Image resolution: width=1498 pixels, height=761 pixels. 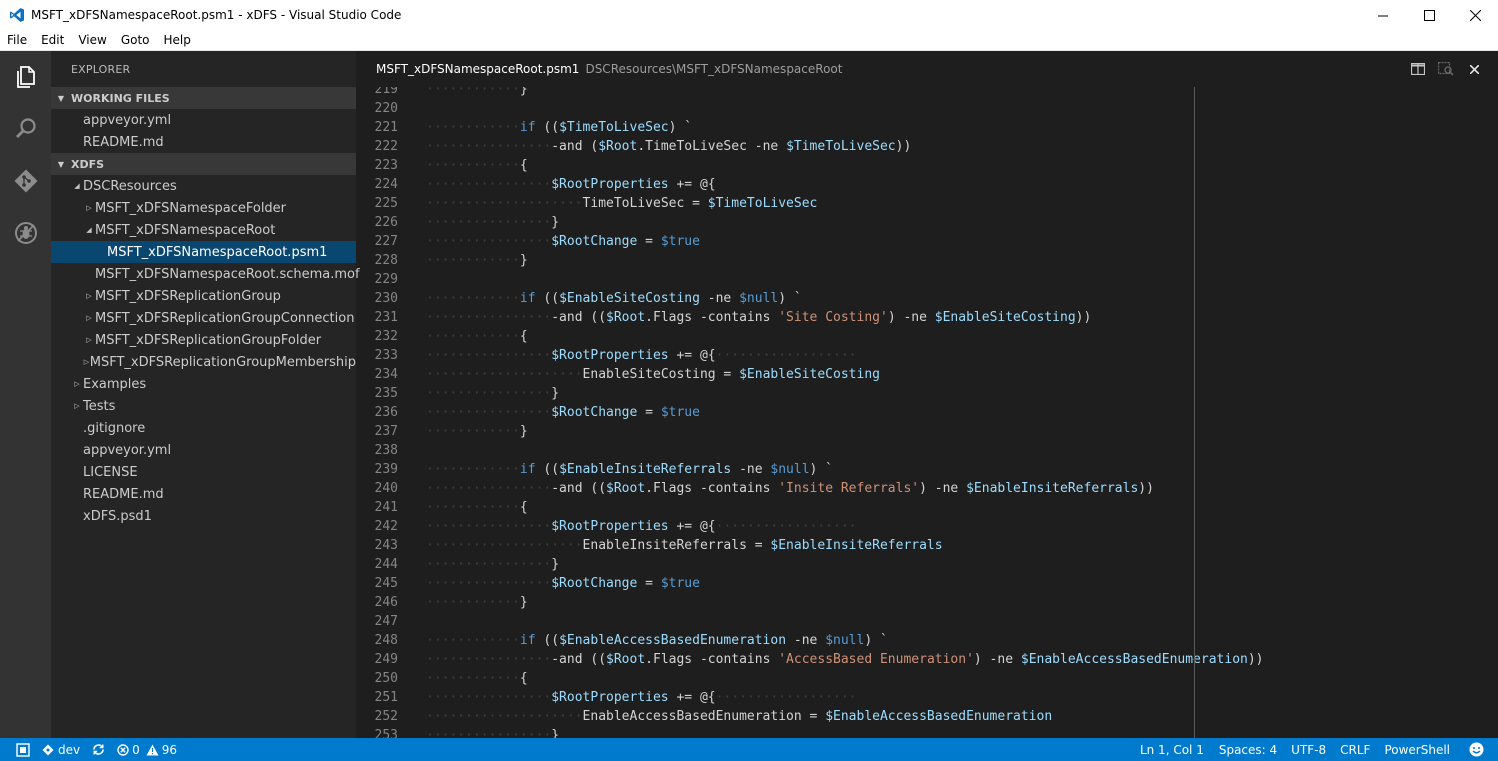 I want to click on code-line: 245 ················$RootChange = $true, so click(x=927, y=583).